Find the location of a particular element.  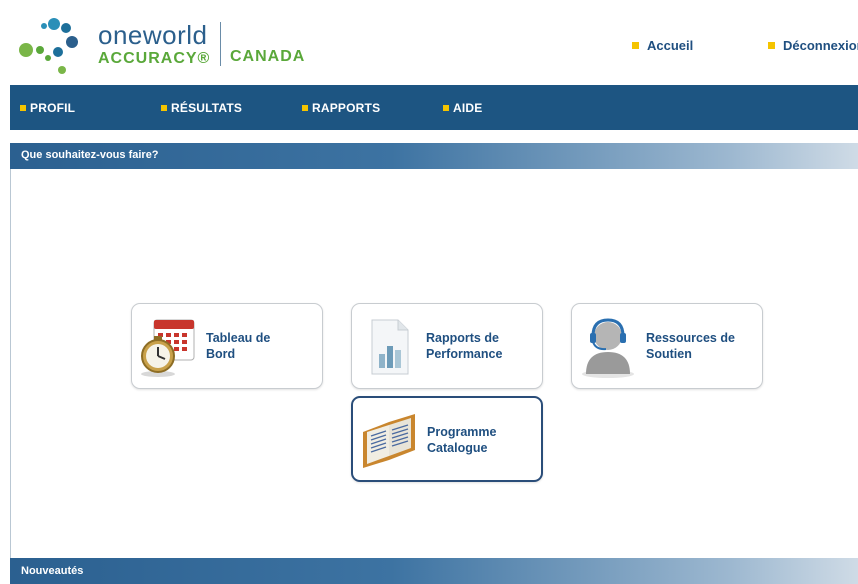

logo-separator is located at coordinates (220, 44).